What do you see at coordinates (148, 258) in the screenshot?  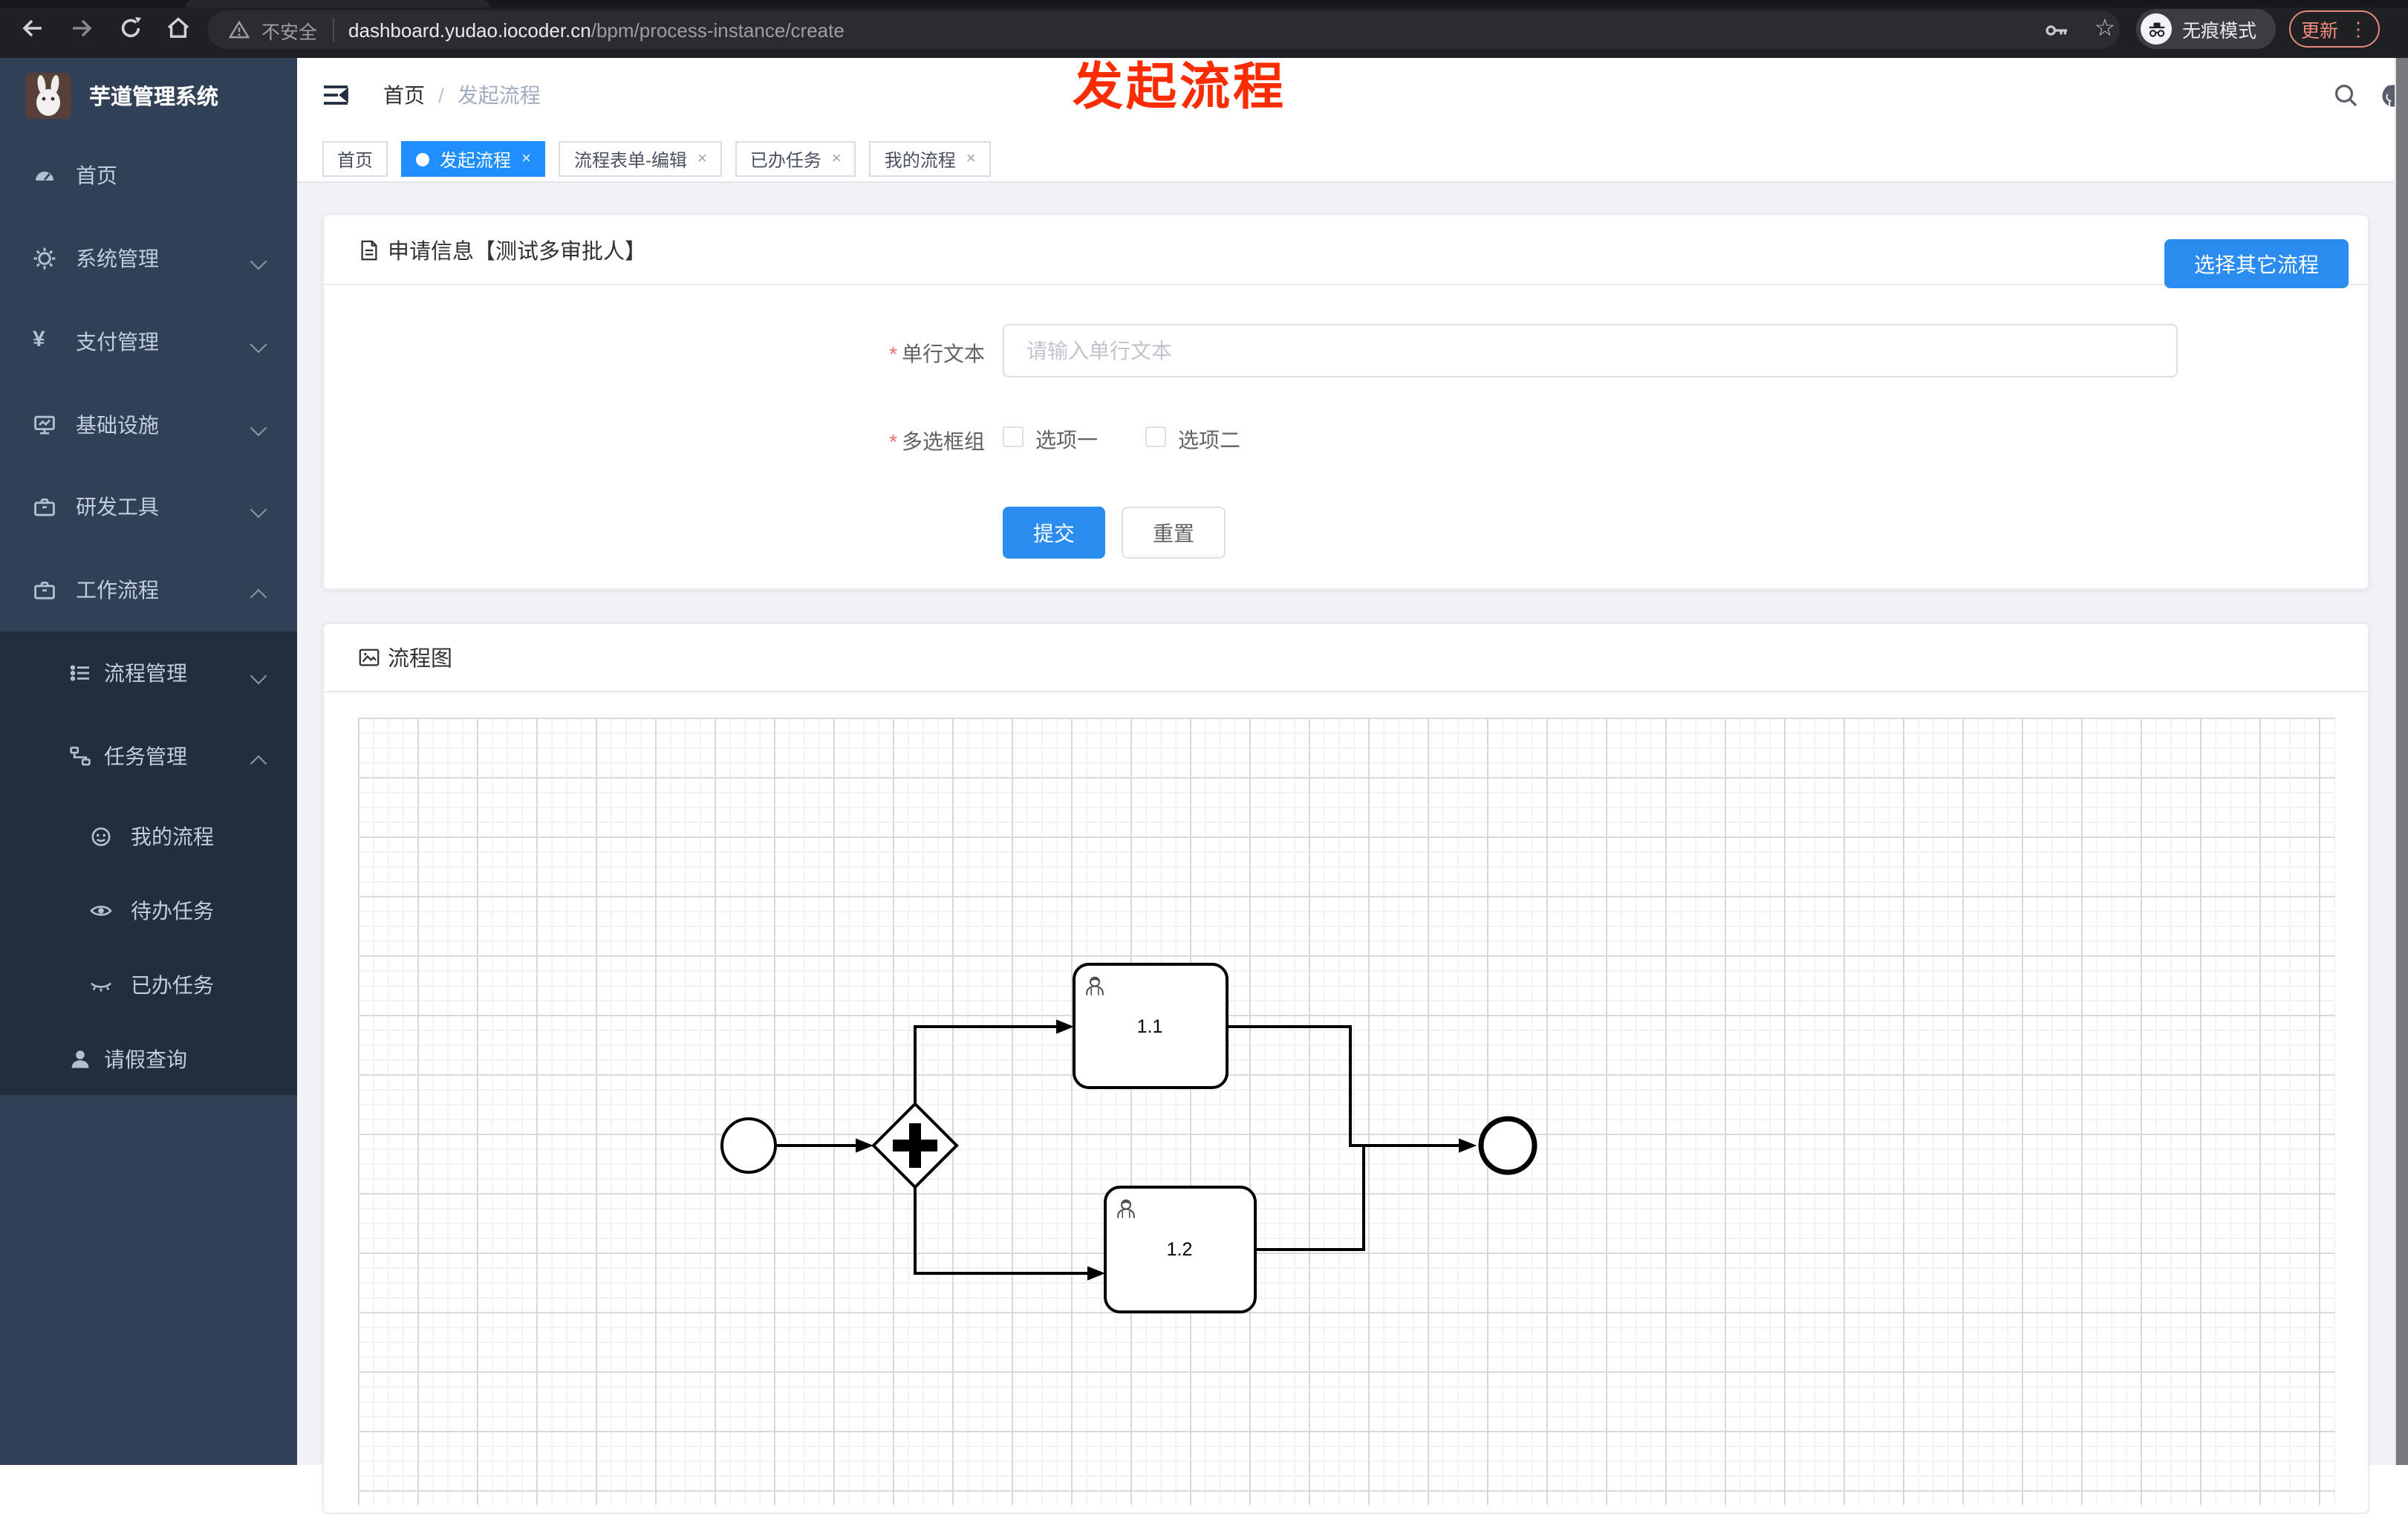 I see `sidebar-item-system: 系统管理` at bounding box center [148, 258].